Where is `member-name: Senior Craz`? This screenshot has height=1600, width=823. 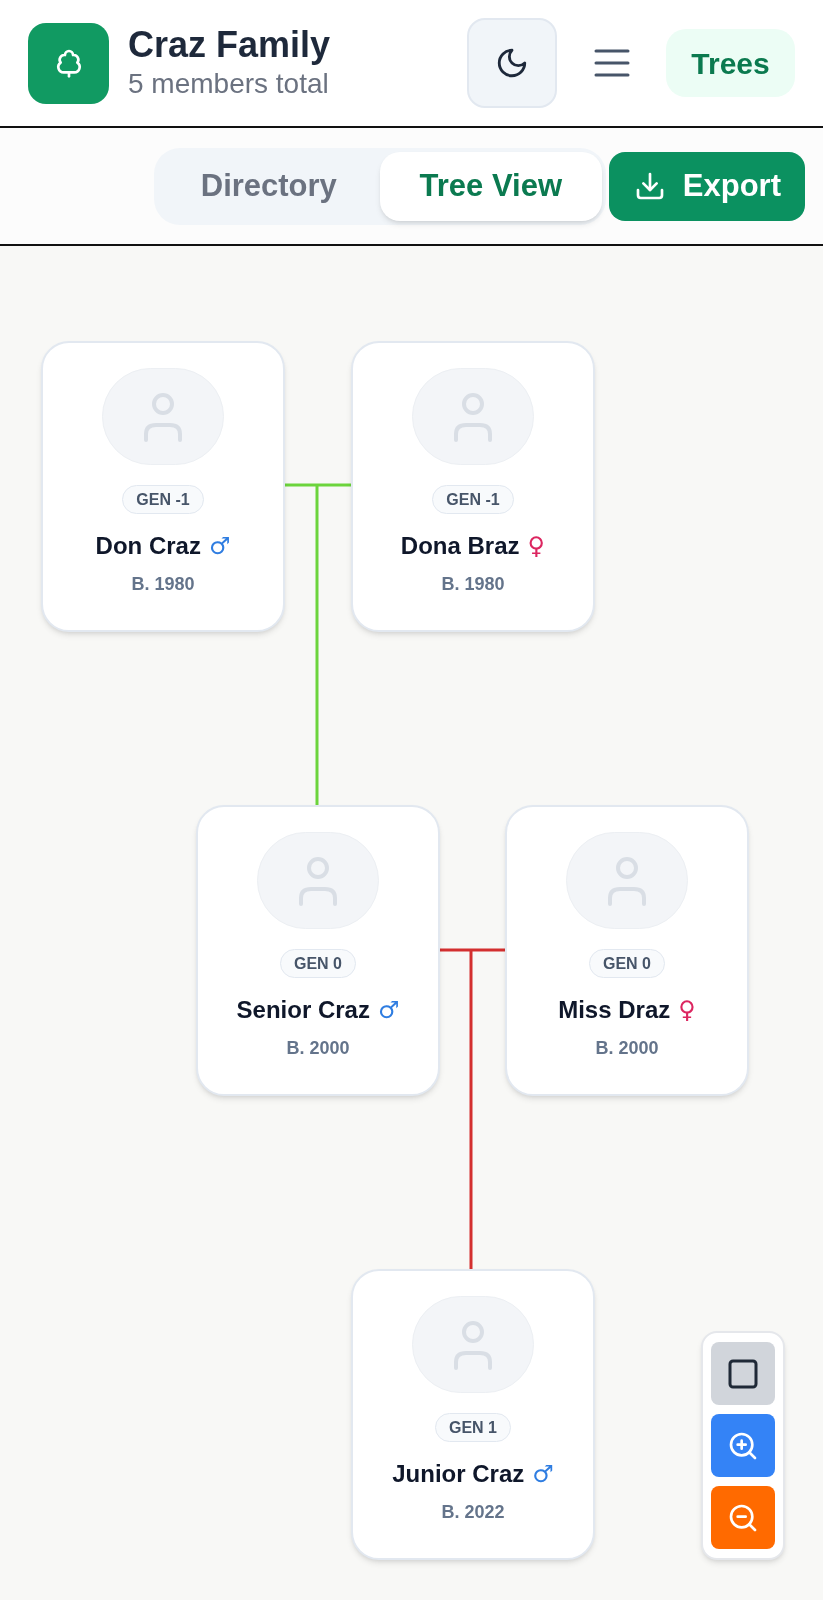
member-name: Senior Craz is located at coordinates (303, 1010).